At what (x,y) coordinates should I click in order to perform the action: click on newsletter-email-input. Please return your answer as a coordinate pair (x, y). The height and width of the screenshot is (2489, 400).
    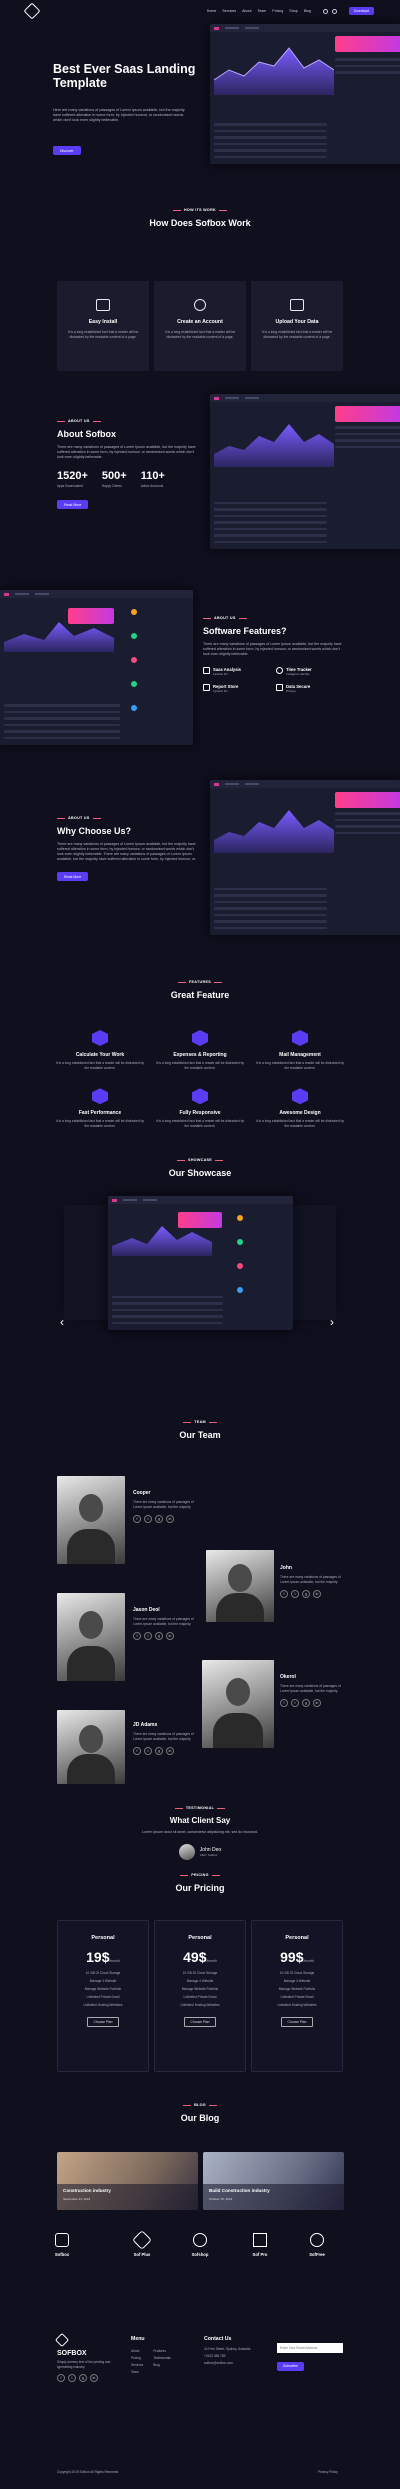
    Looking at the image, I should click on (310, 2348).